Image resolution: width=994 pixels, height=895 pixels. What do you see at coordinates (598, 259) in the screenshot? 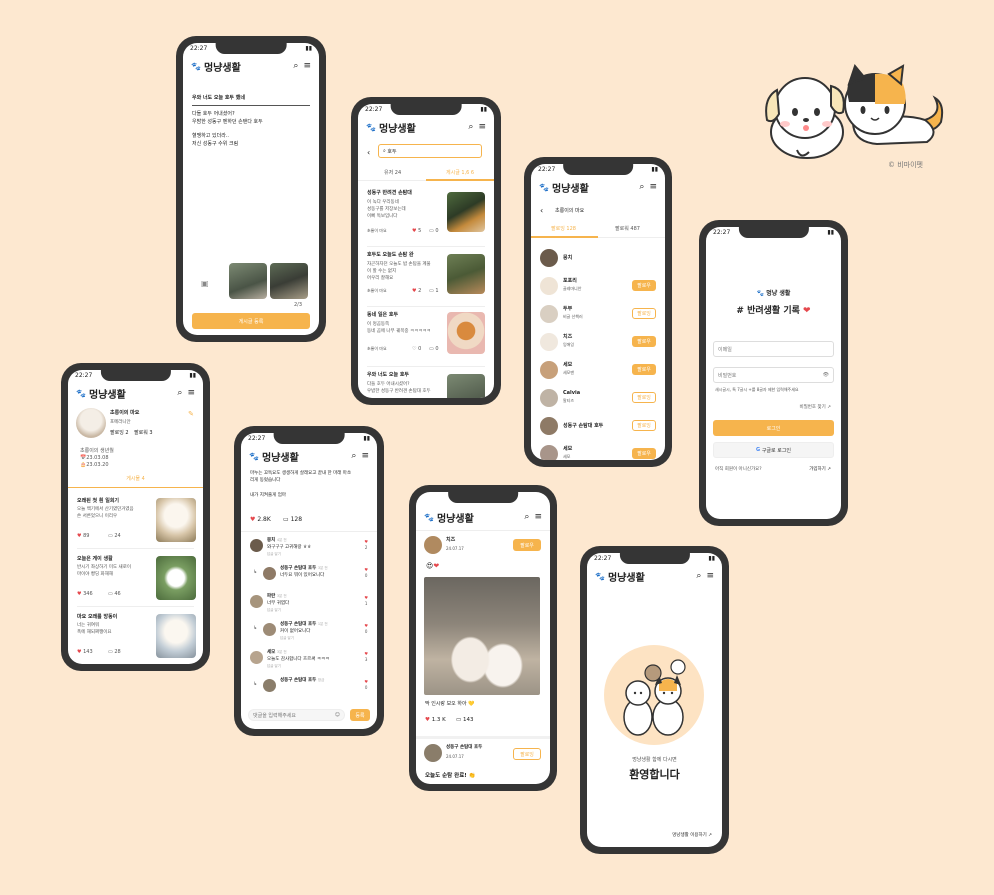
I see `list-item: 뭉치` at bounding box center [598, 259].